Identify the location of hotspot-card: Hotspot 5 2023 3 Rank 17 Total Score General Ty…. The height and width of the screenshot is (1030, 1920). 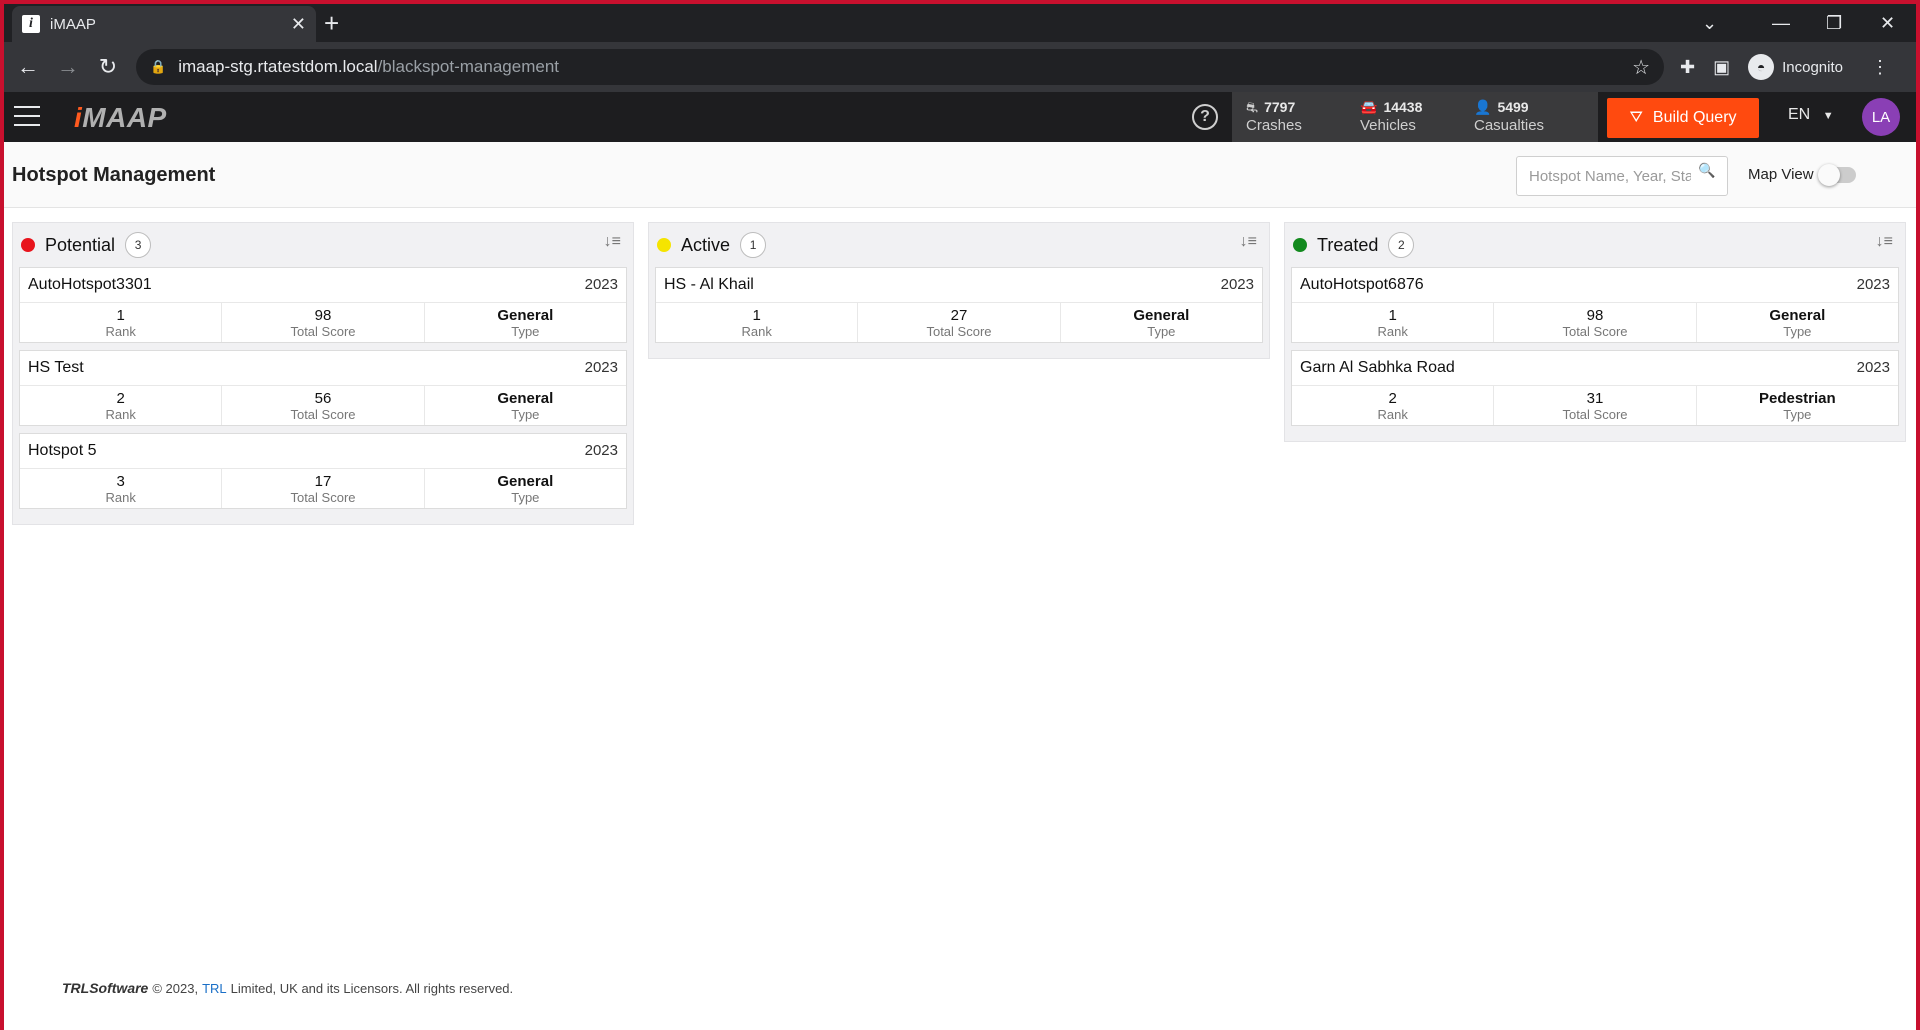
(323, 471).